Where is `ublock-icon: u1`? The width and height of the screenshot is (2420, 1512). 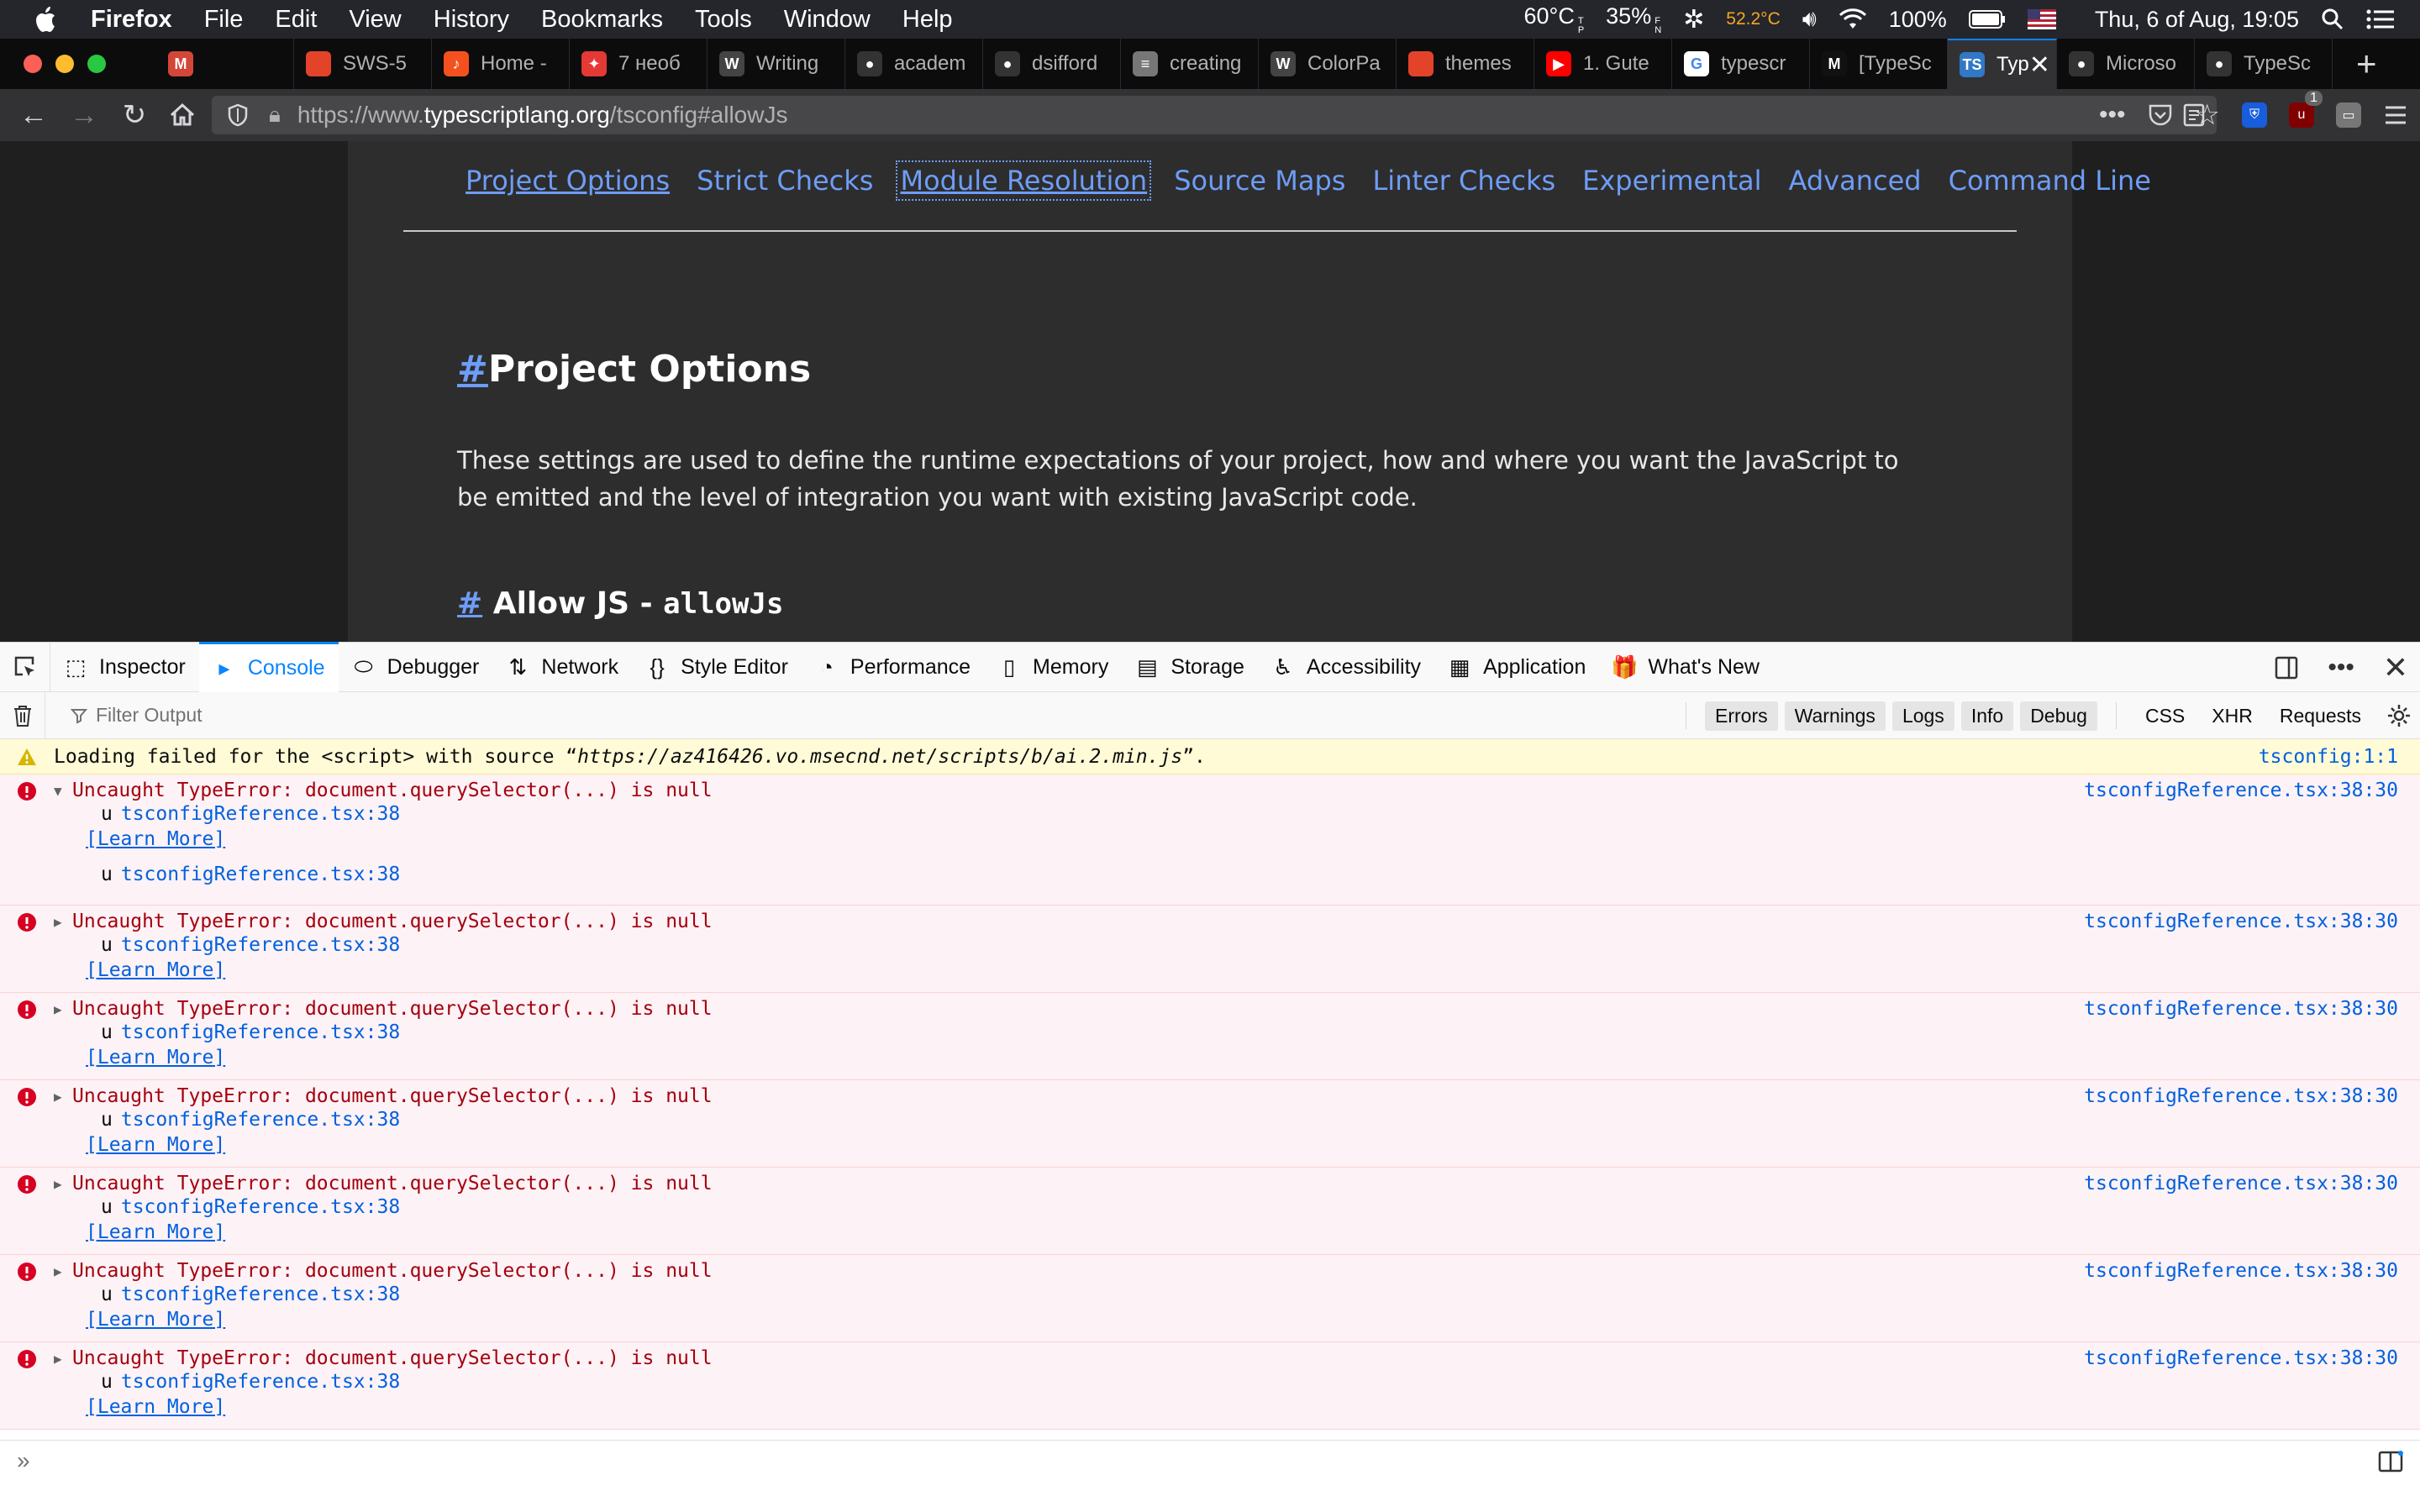
ublock-icon: u1 is located at coordinates (2306, 109).